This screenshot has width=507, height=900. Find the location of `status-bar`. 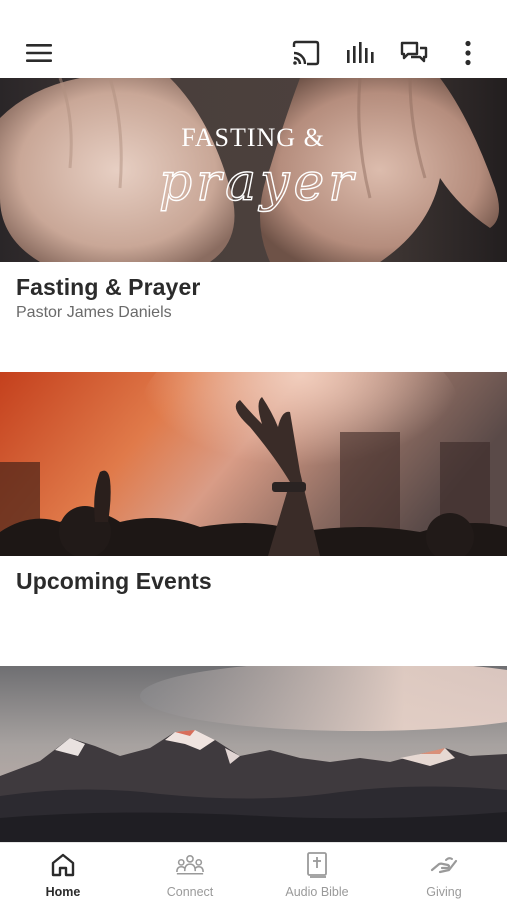

status-bar is located at coordinates (253, 14).